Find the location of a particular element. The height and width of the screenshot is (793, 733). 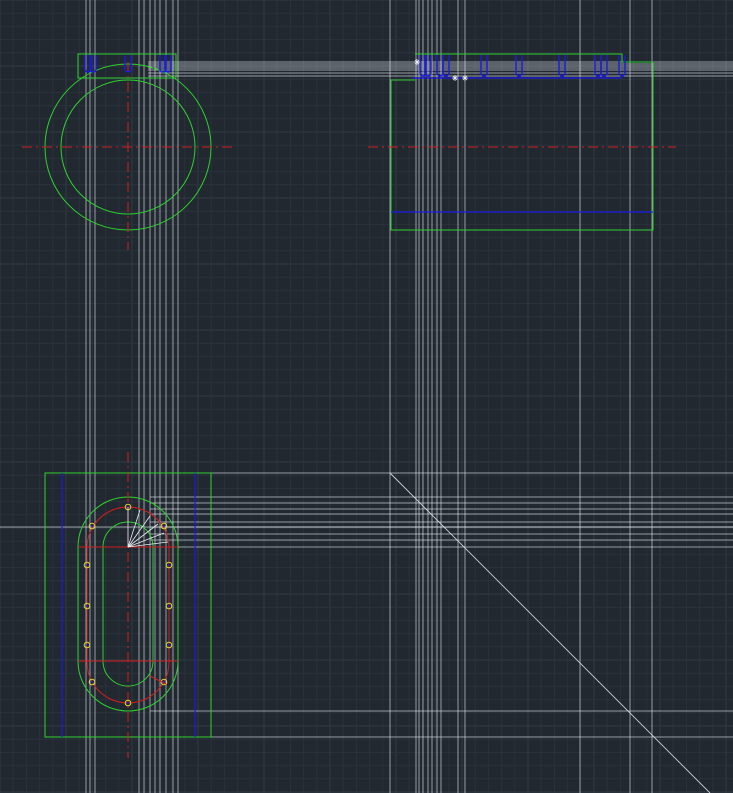

flange-radial-lines is located at coordinates (148, 596).